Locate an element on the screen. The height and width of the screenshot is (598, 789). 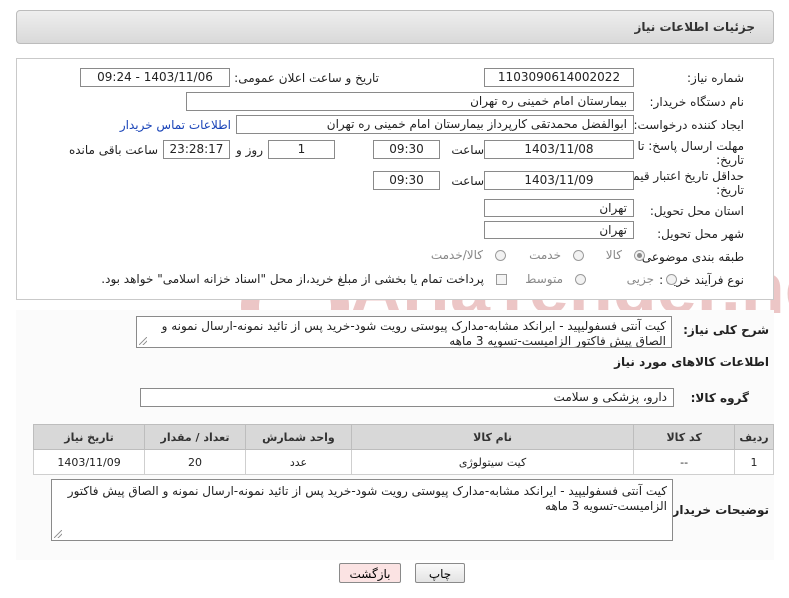
details-panel-header: جزئیات اطلاعات نیاز is located at coordinates (395, 27).